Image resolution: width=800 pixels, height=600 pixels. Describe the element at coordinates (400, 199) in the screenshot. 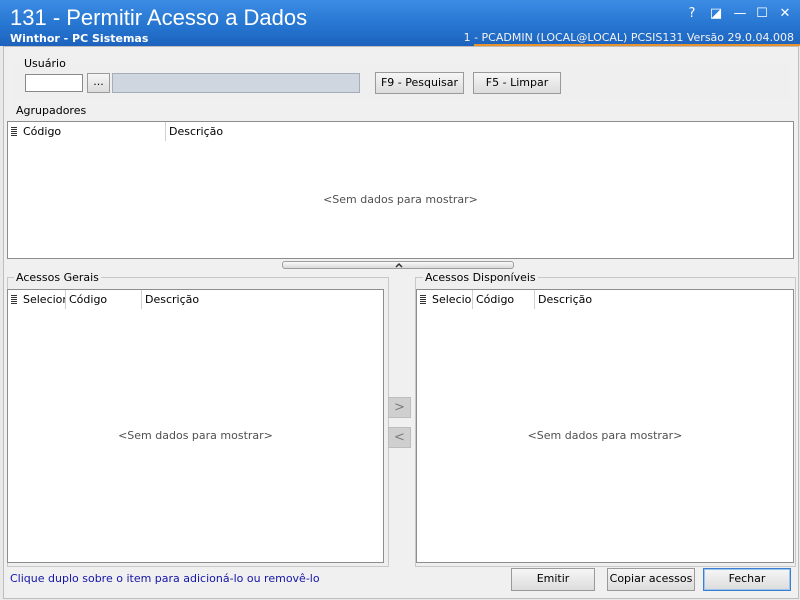

I see `agrupadores-empty-text: <Sem dados para mostrar>` at that location.